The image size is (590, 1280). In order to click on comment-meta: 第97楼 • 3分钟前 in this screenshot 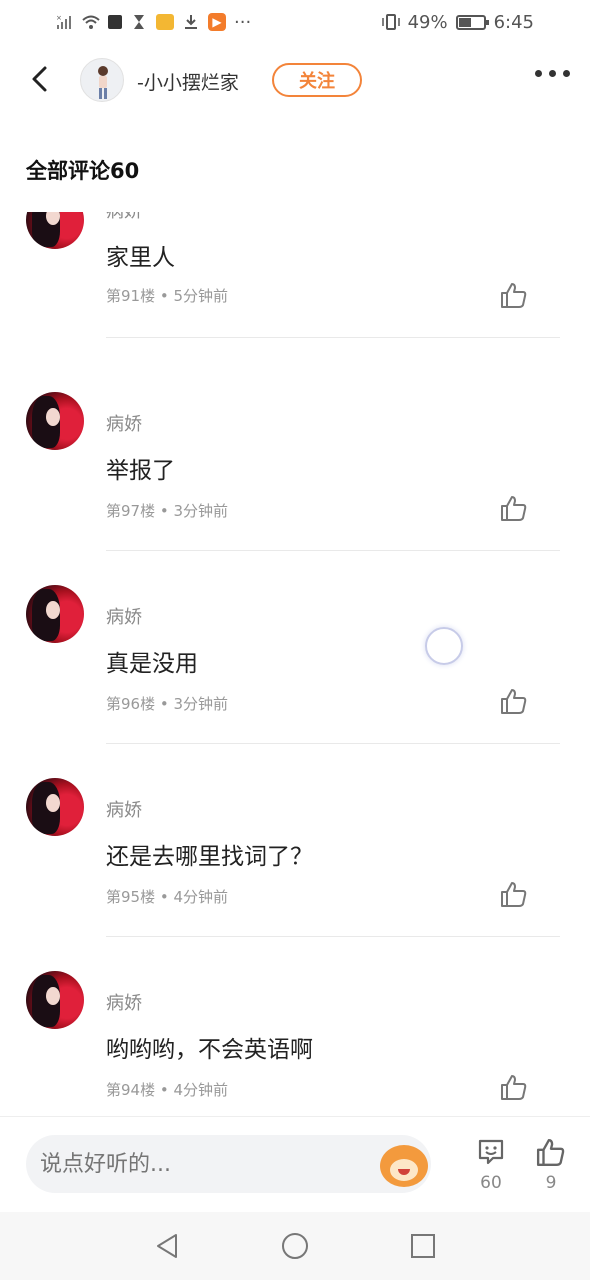, I will do `click(167, 511)`.